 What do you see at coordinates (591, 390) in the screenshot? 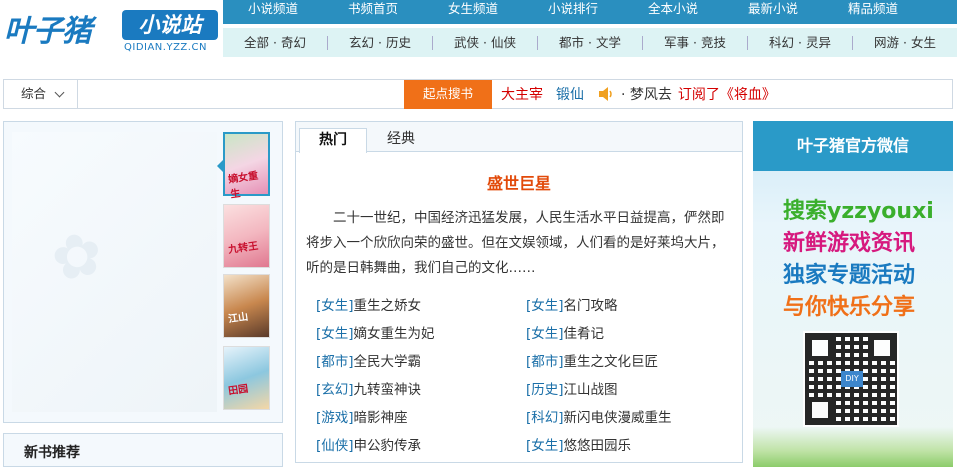
I see `book-title: 江山战图` at bounding box center [591, 390].